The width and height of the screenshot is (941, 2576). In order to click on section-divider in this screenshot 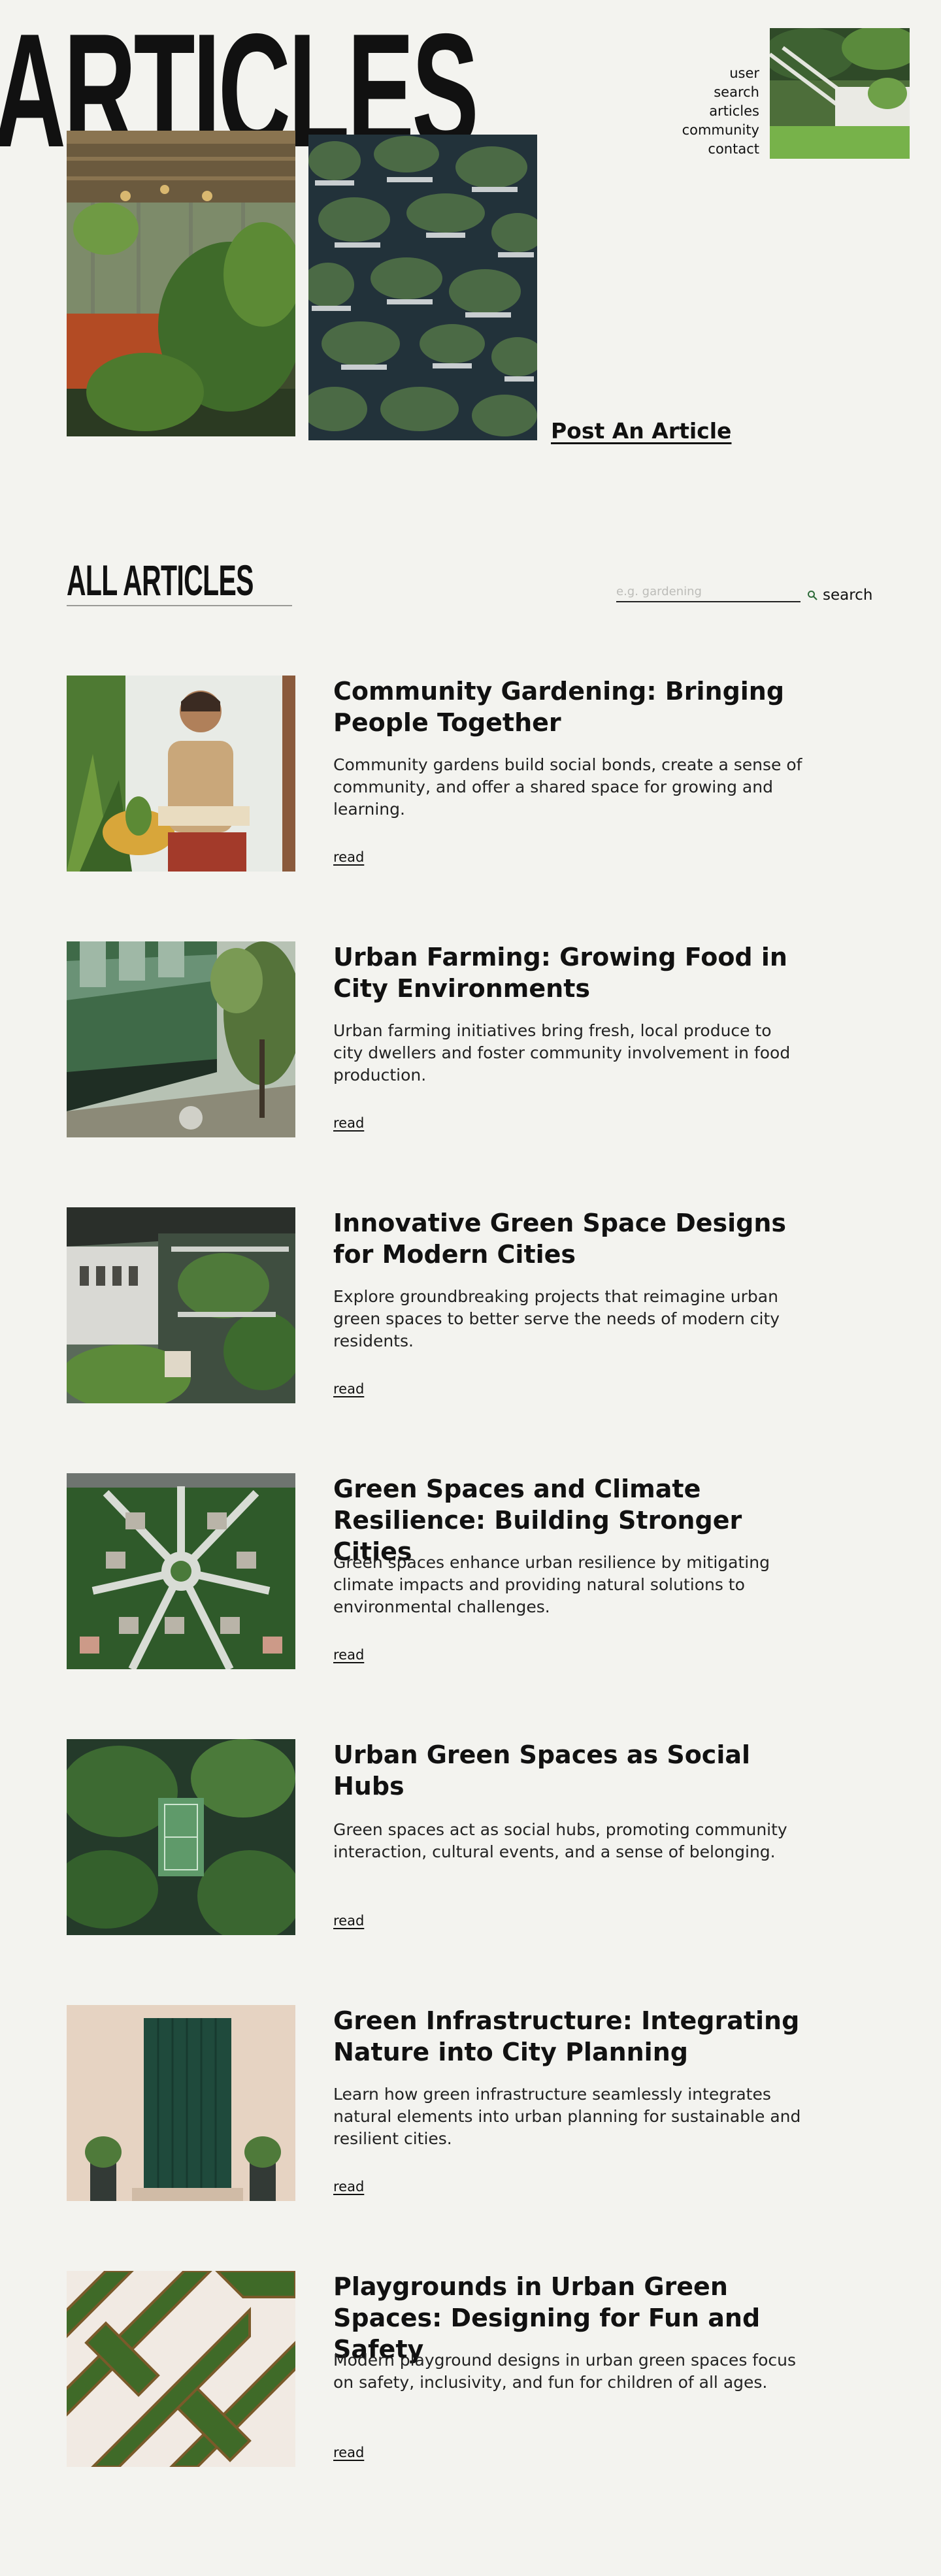, I will do `click(179, 605)`.